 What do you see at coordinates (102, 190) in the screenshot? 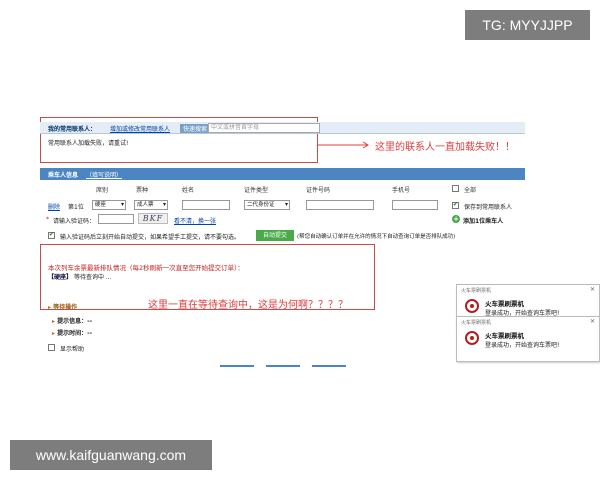
I see `header-seat: 席别` at bounding box center [102, 190].